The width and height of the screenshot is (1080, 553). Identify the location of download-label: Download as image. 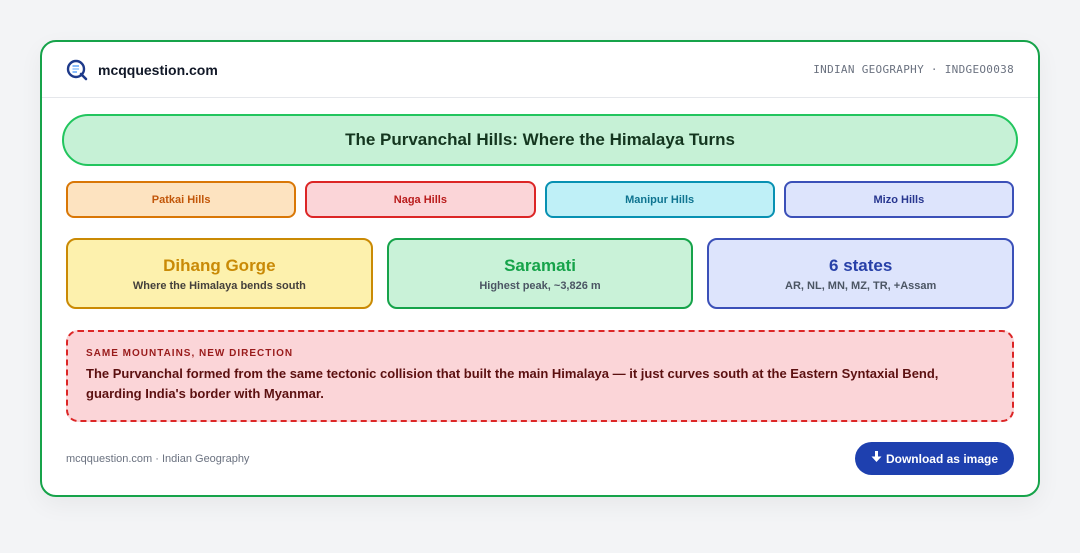
(941, 458).